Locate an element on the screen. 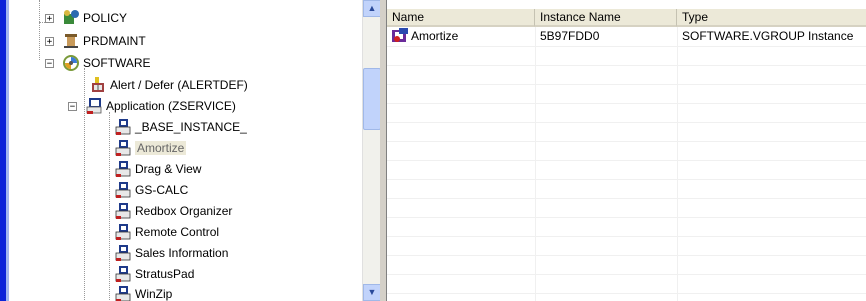  tree-item-base-instance: _BASE_INSTANCE_ is located at coordinates (180, 127).